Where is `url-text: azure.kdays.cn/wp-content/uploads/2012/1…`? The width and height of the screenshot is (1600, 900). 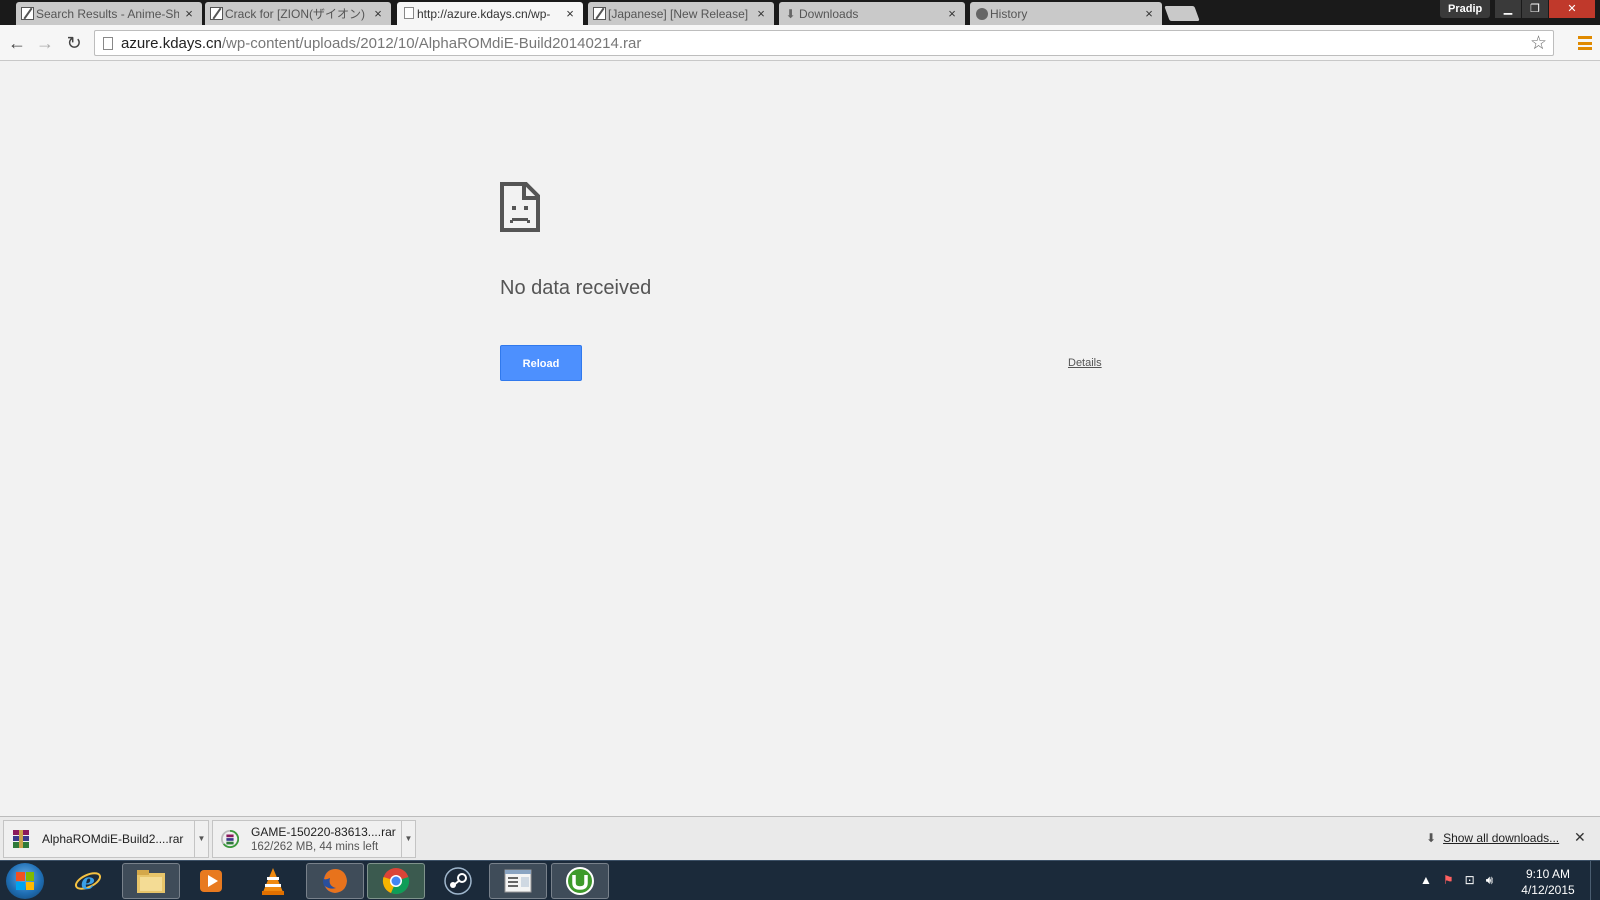
url-text: azure.kdays.cn/wp-content/uploads/2012/1… is located at coordinates (381, 43).